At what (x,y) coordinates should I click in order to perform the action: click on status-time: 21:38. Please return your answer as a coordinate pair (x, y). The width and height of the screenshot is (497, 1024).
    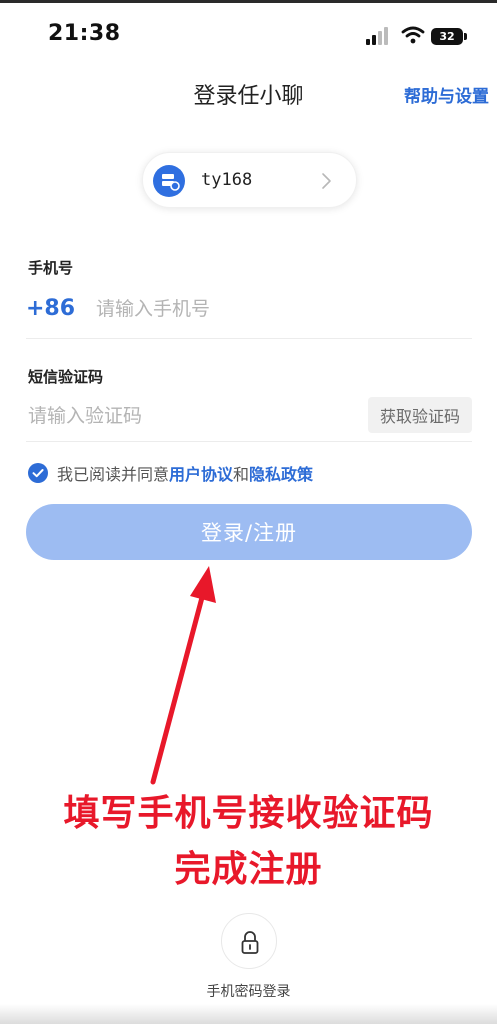
    Looking at the image, I should click on (84, 33).